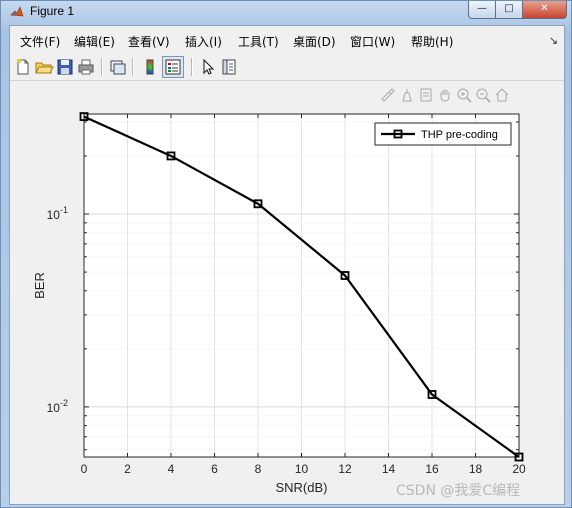  I want to click on menu-overflow-icon: ↘, so click(553, 40).